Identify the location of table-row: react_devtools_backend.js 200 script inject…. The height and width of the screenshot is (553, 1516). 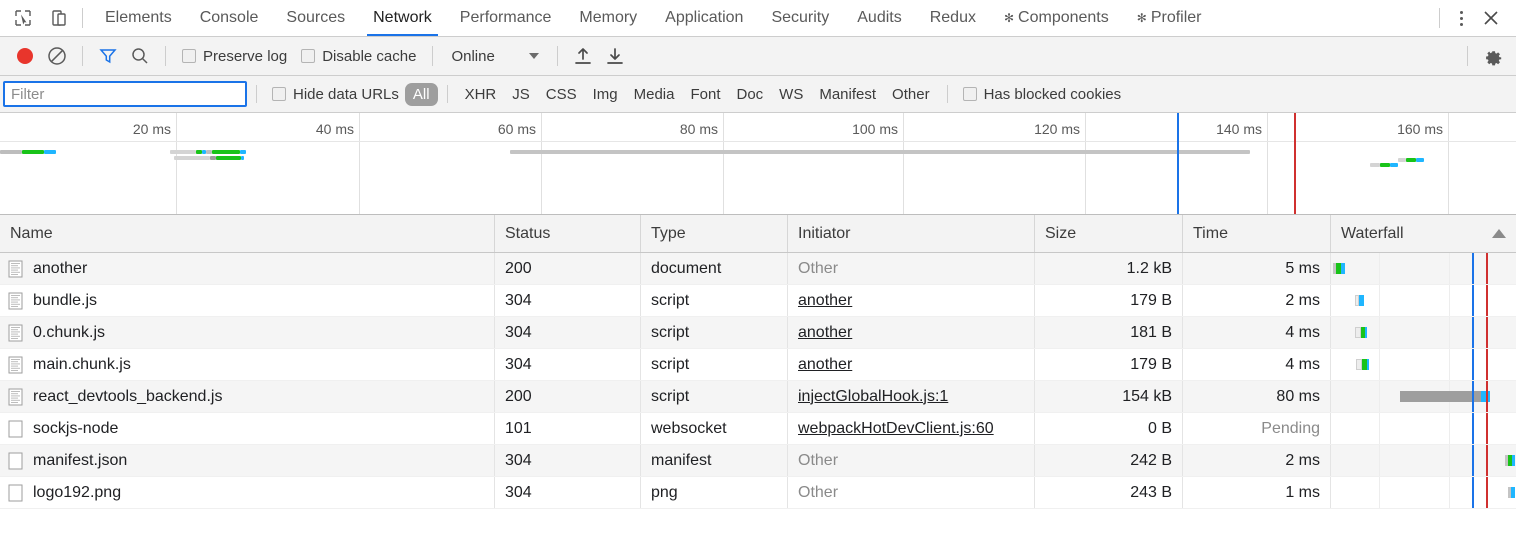
(758, 397).